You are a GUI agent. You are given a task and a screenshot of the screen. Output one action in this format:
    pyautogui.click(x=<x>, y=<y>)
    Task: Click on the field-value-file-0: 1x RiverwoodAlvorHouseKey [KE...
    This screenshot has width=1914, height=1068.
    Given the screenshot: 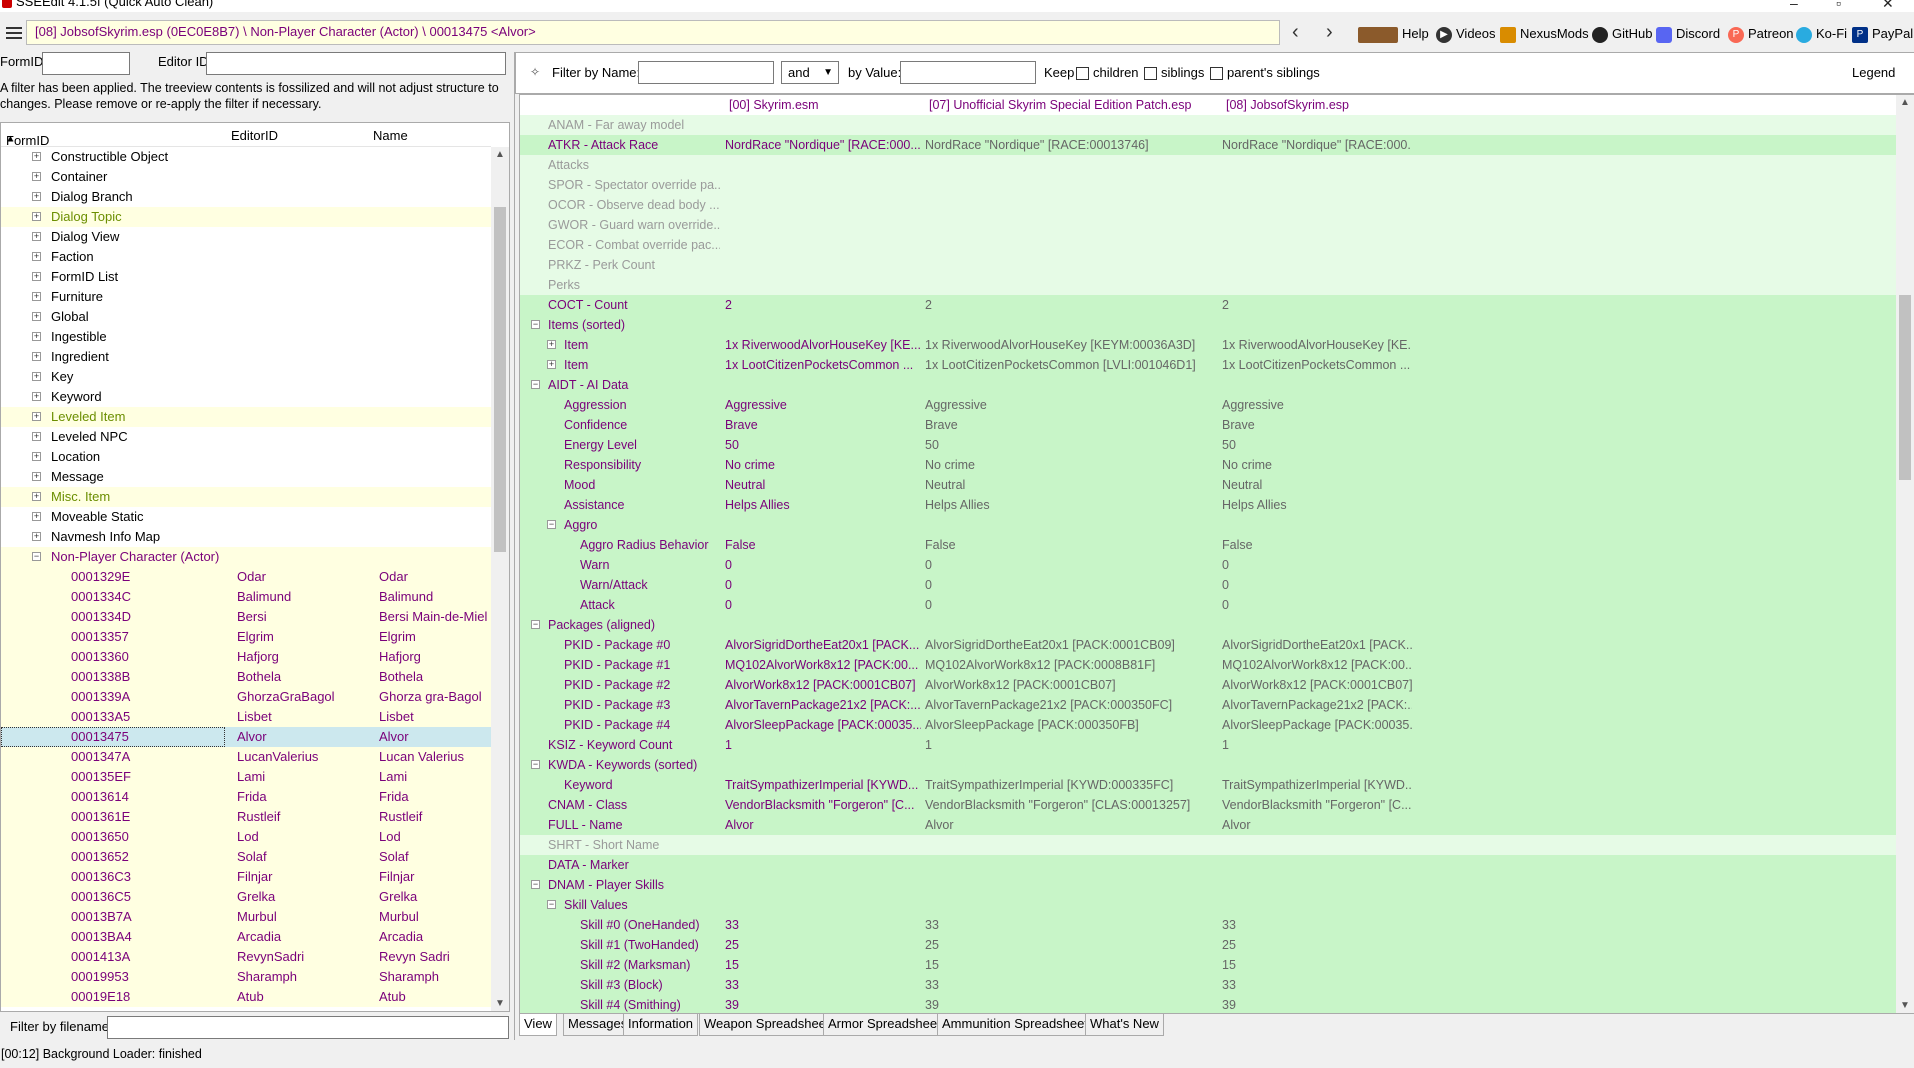 What is the action you would take?
    pyautogui.click(x=823, y=345)
    